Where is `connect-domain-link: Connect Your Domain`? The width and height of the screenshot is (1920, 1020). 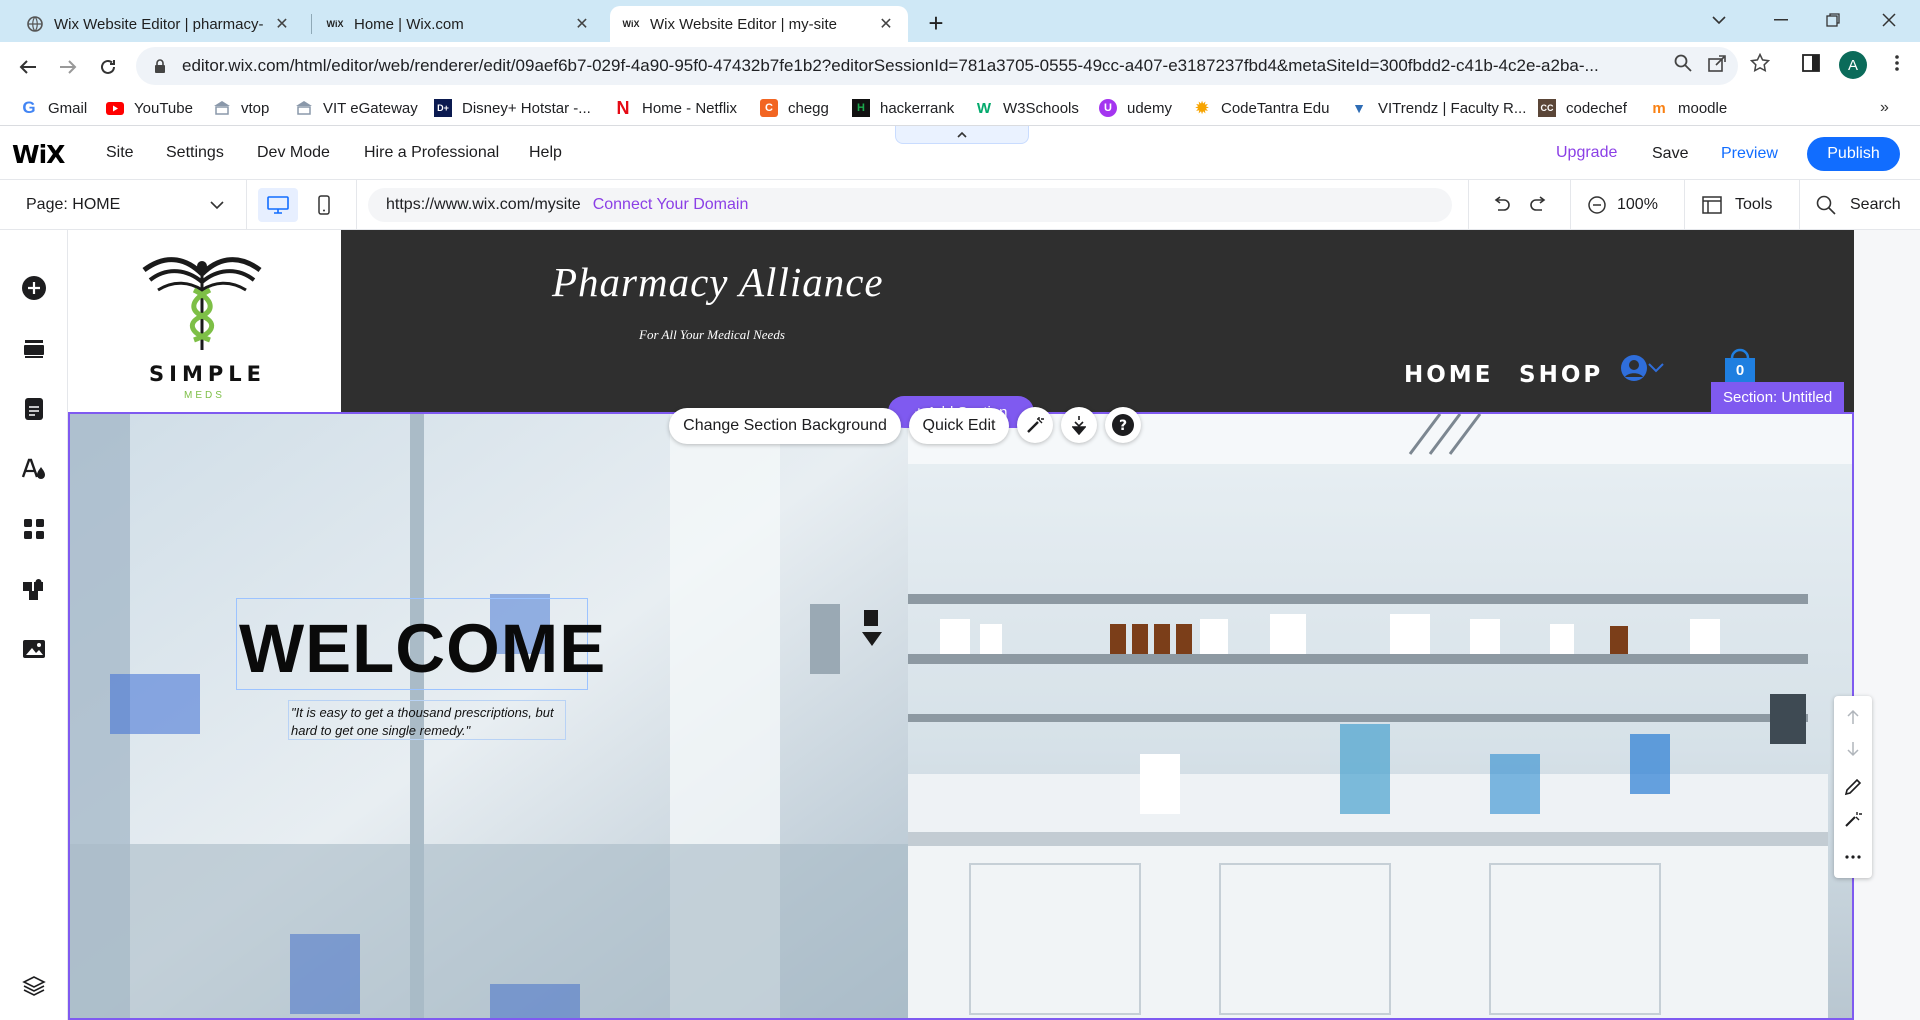 connect-domain-link: Connect Your Domain is located at coordinates (671, 205).